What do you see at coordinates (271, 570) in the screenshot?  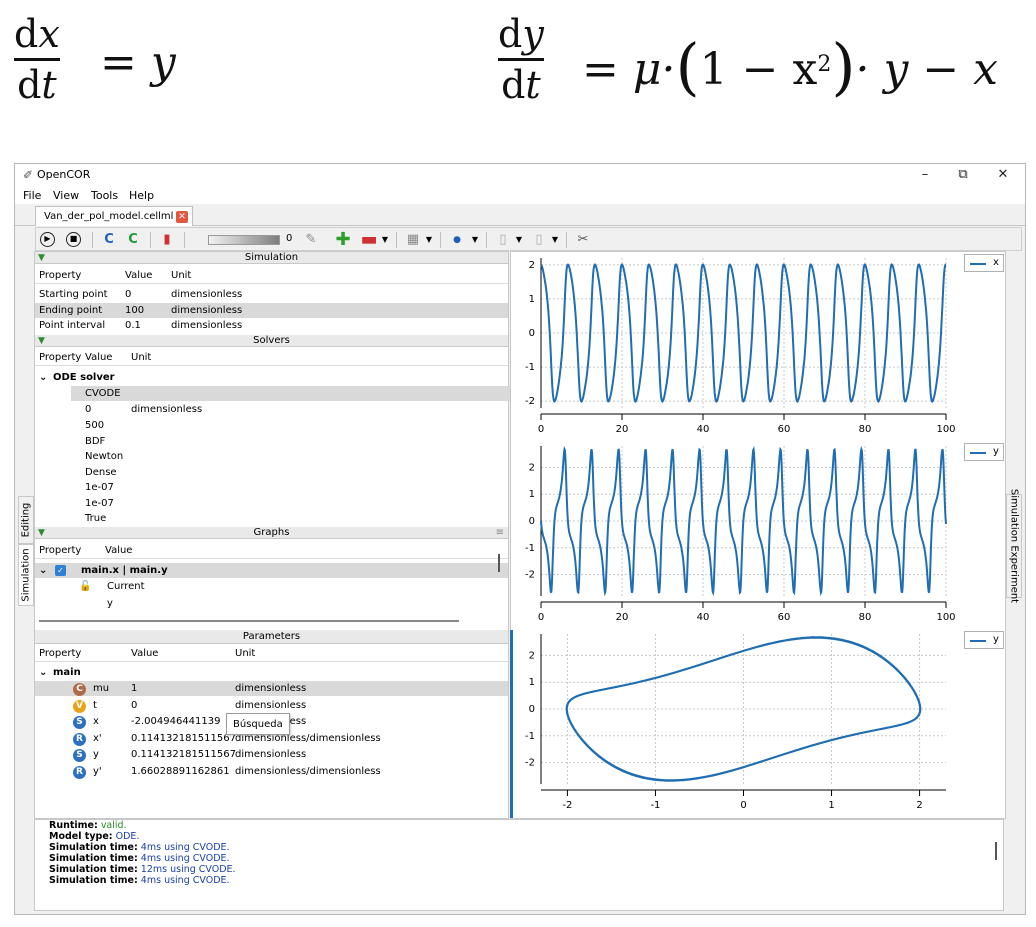 I see `graph-item: ⌄ ✓ main.x | main.y` at bounding box center [271, 570].